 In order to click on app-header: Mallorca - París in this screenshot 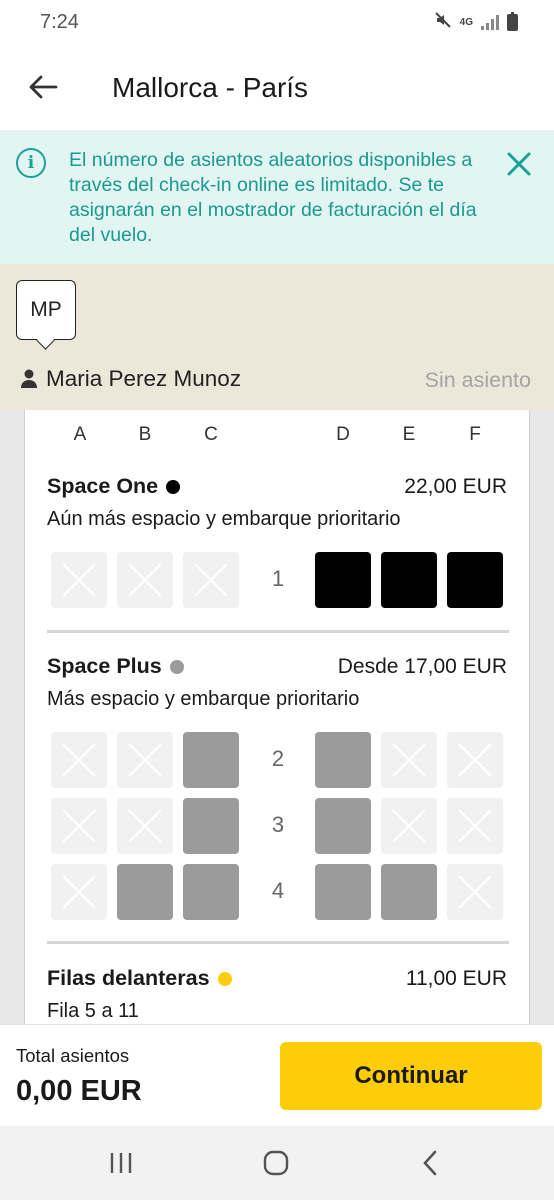, I will do `click(277, 87)`.